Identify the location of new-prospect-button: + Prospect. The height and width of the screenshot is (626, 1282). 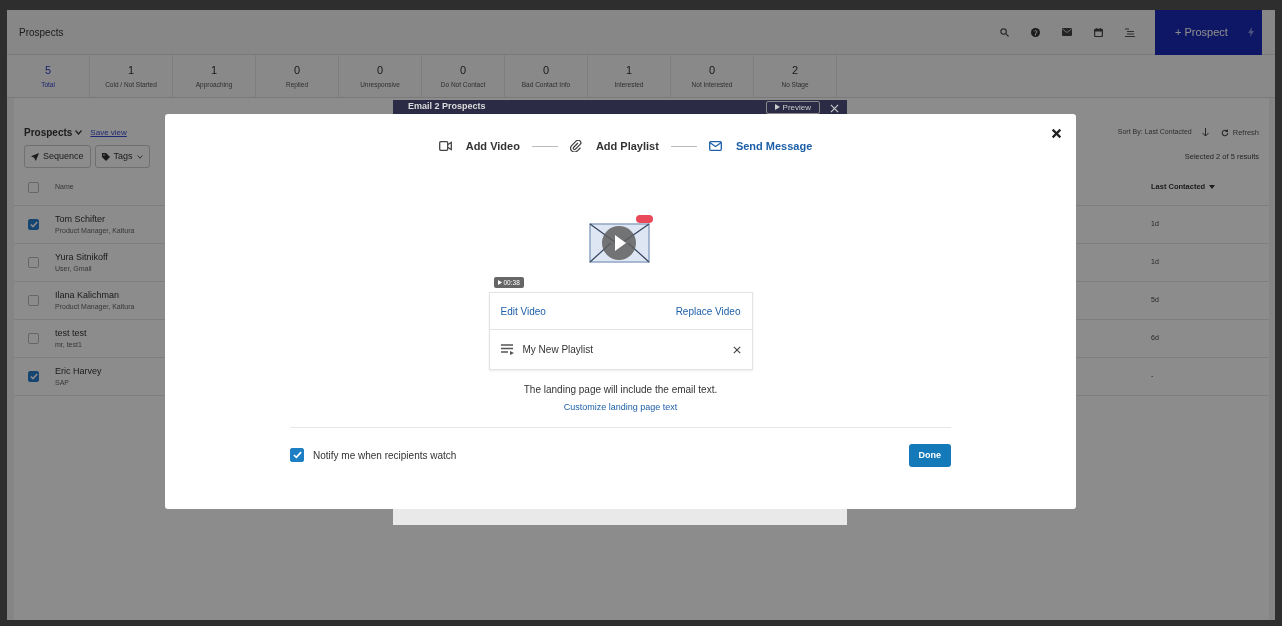
(1208, 32).